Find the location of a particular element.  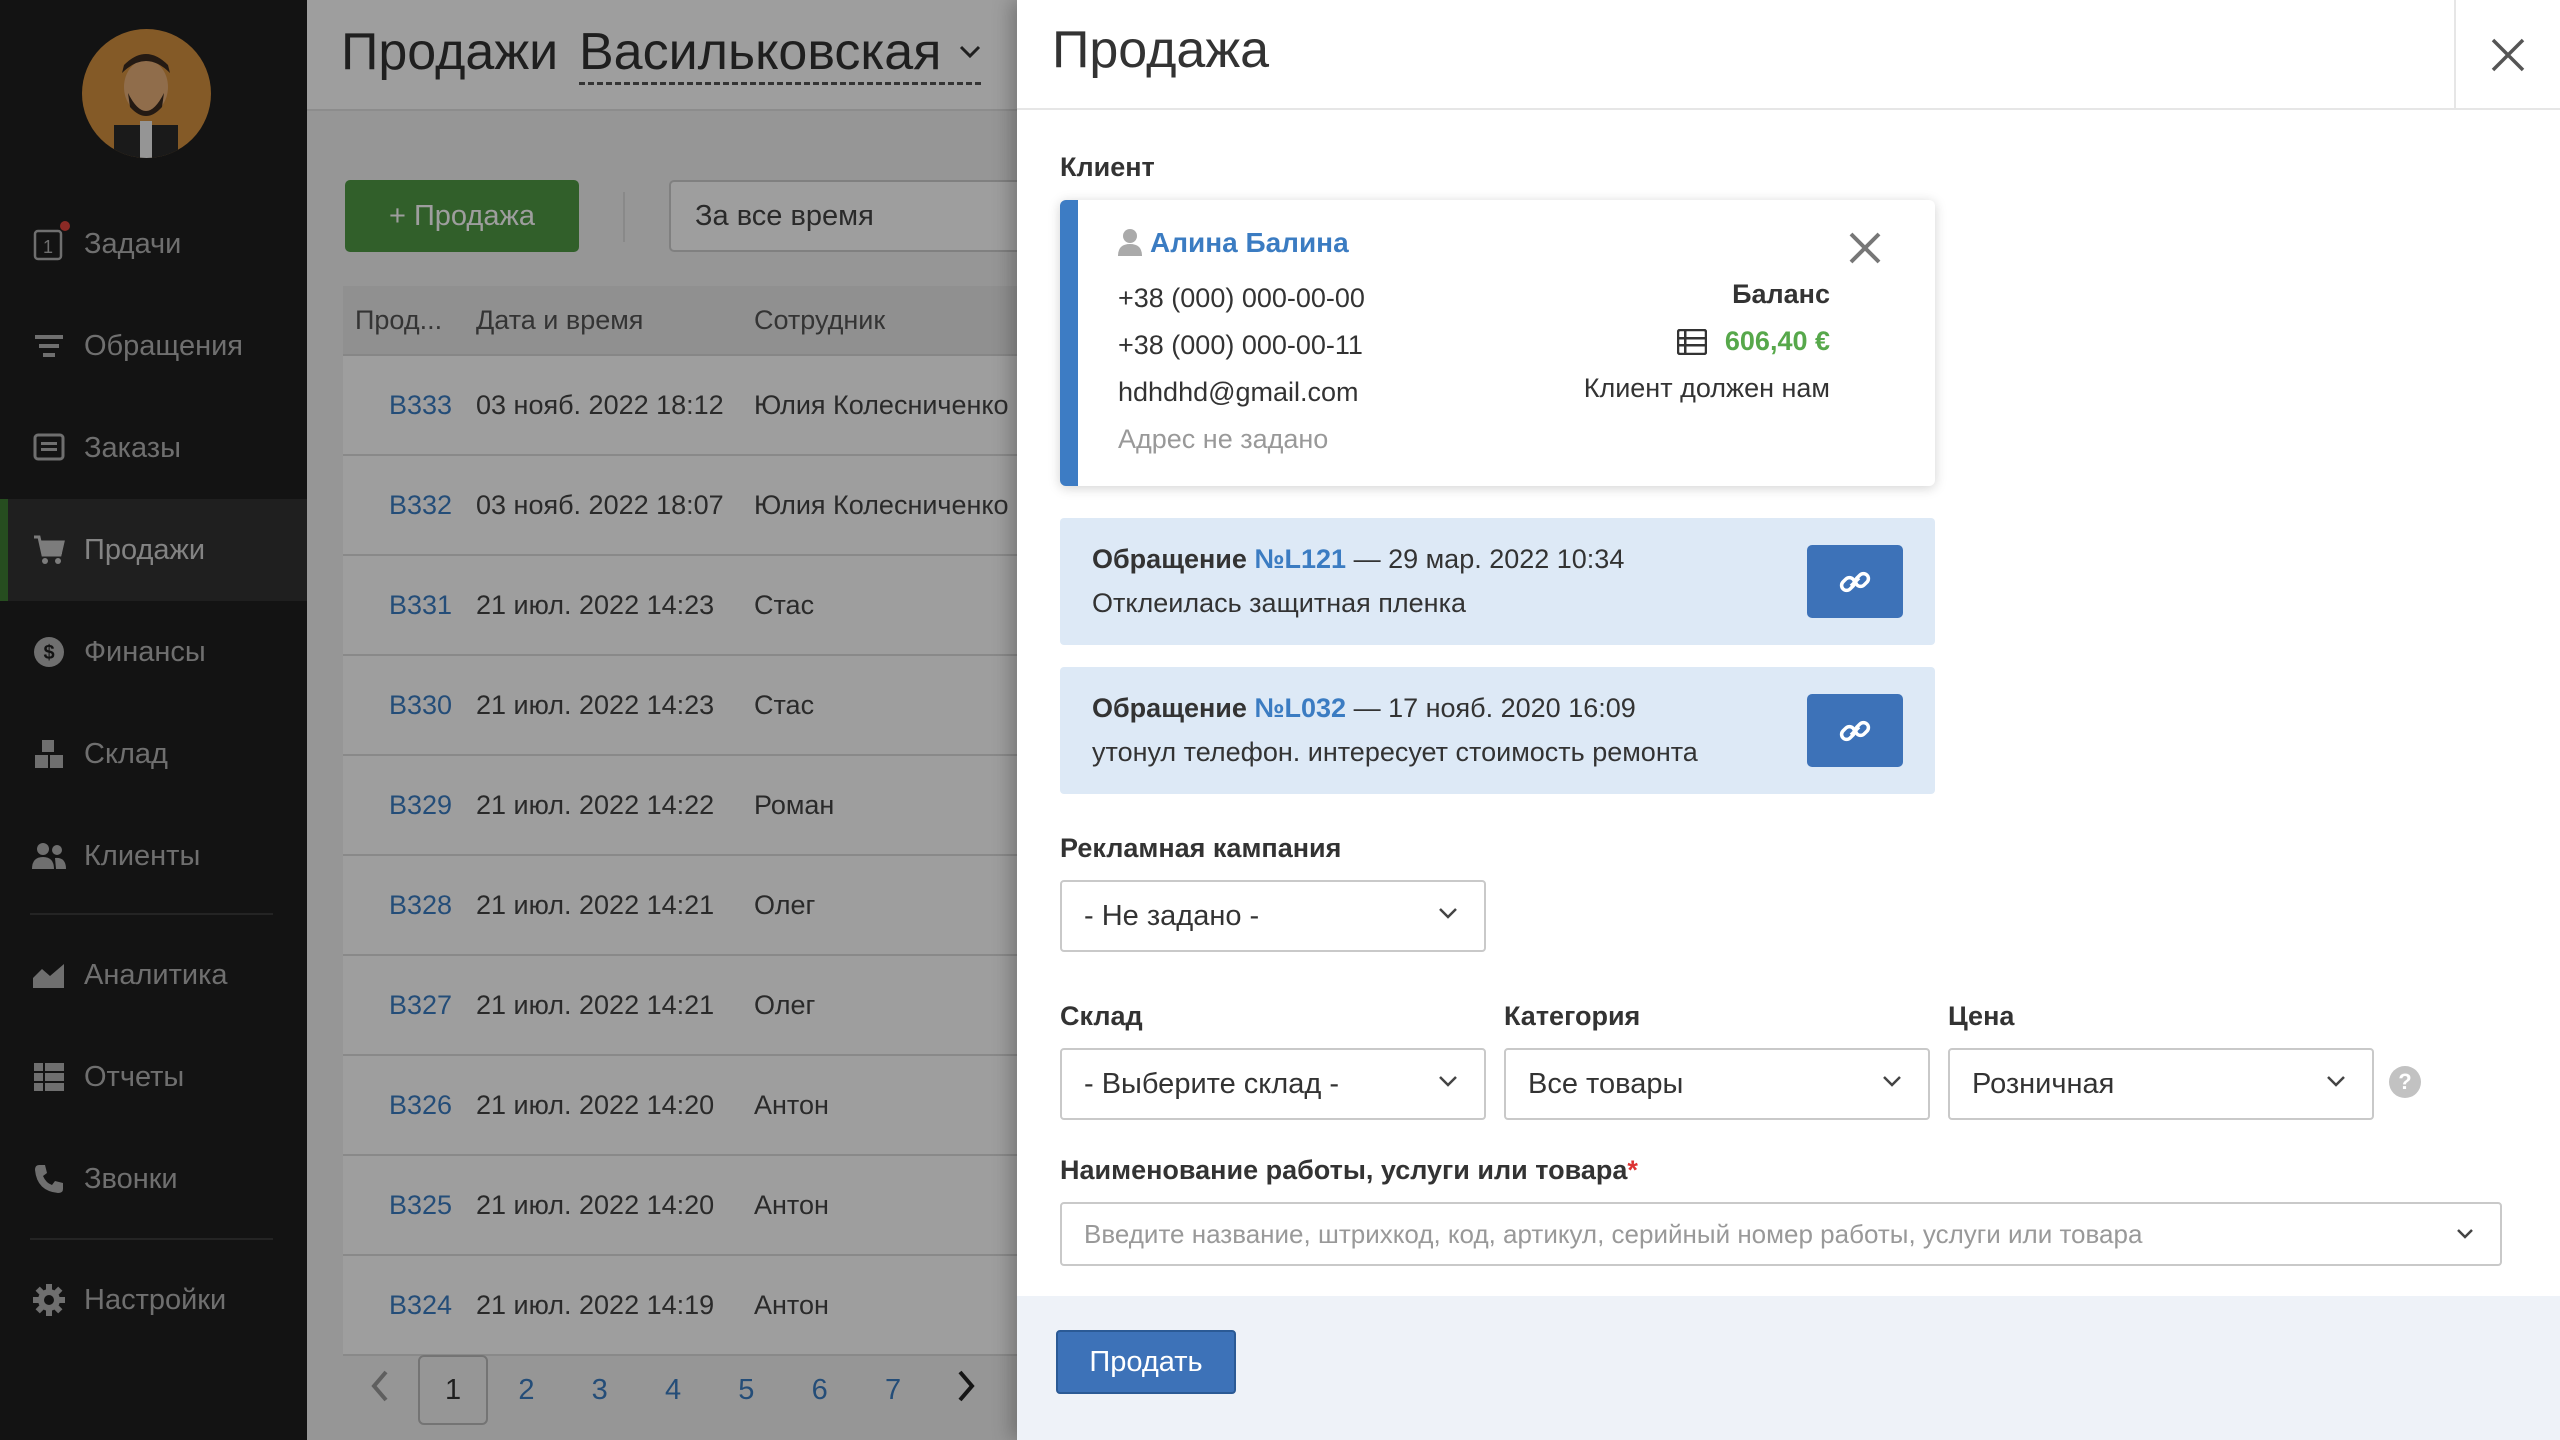

campaign-select: - Не задано - is located at coordinates (1273, 916).